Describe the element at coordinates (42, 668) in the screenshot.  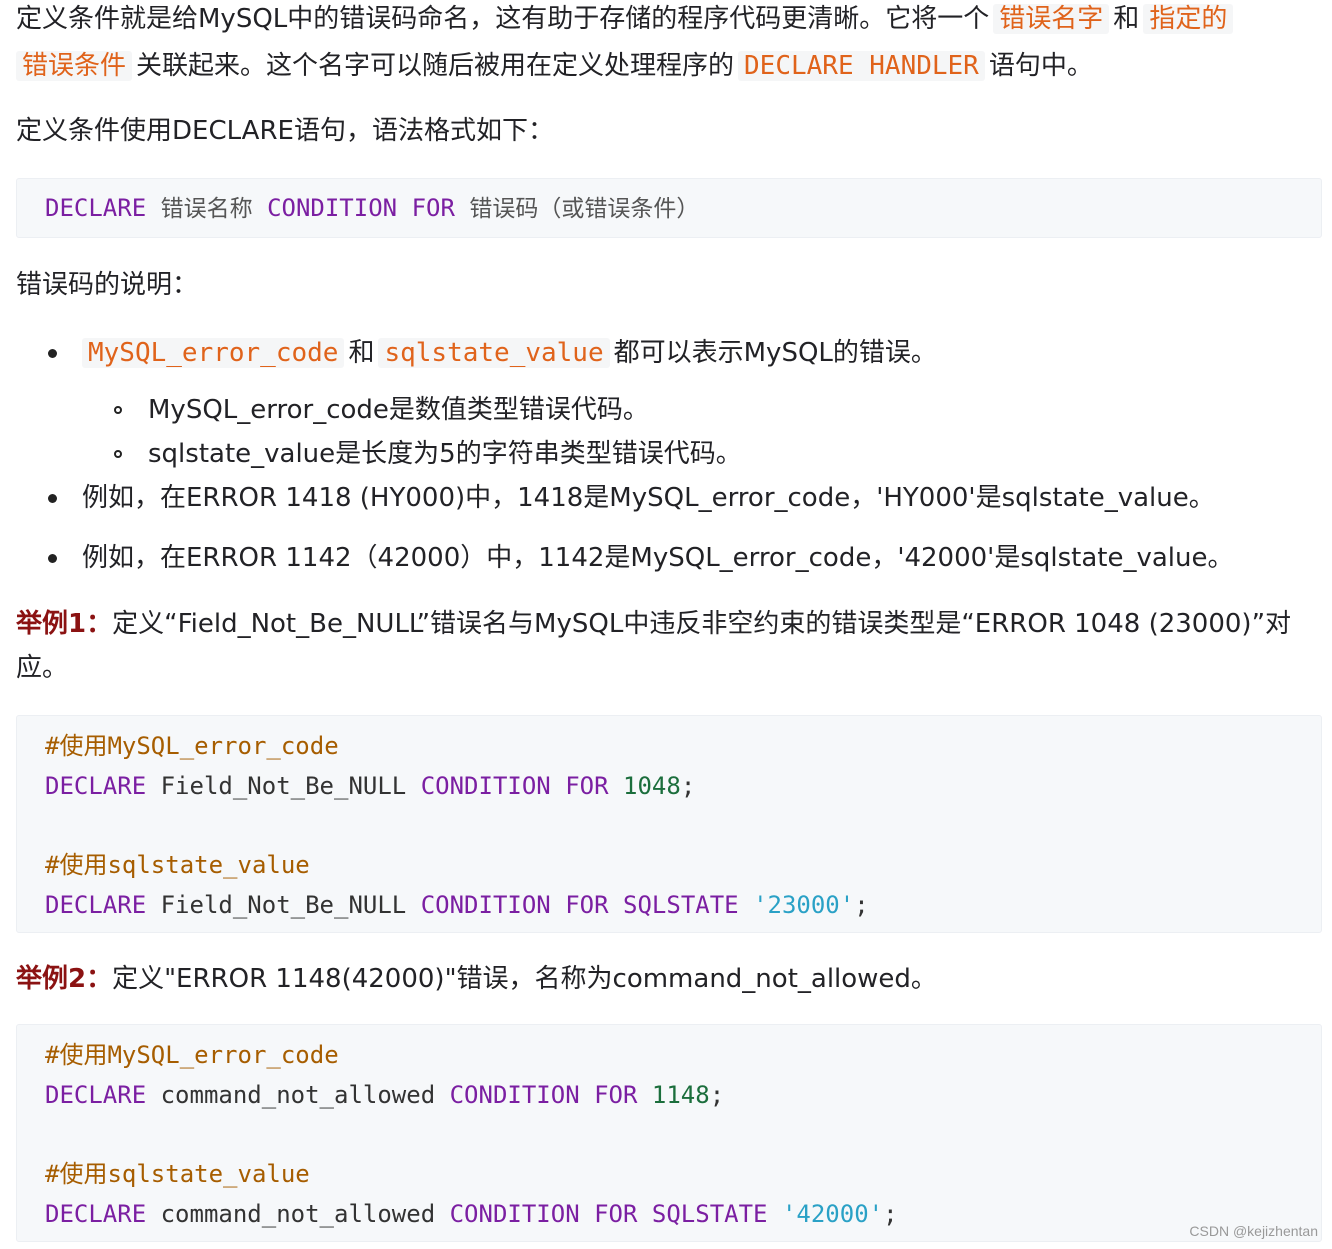
I see `example-1-line-2: 应。` at that location.